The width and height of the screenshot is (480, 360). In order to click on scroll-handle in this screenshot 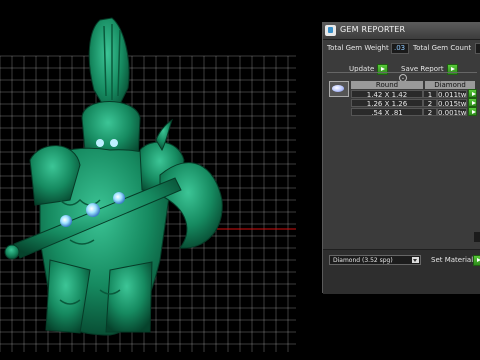, I will do `click(477, 237)`.